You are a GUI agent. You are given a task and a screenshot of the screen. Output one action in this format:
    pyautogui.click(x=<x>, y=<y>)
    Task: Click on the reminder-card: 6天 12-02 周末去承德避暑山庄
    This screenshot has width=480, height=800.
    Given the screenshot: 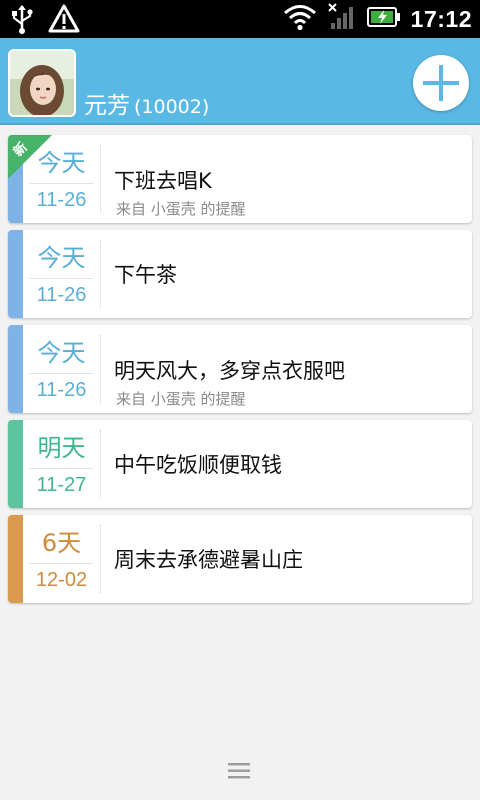 What is the action you would take?
    pyautogui.click(x=240, y=559)
    